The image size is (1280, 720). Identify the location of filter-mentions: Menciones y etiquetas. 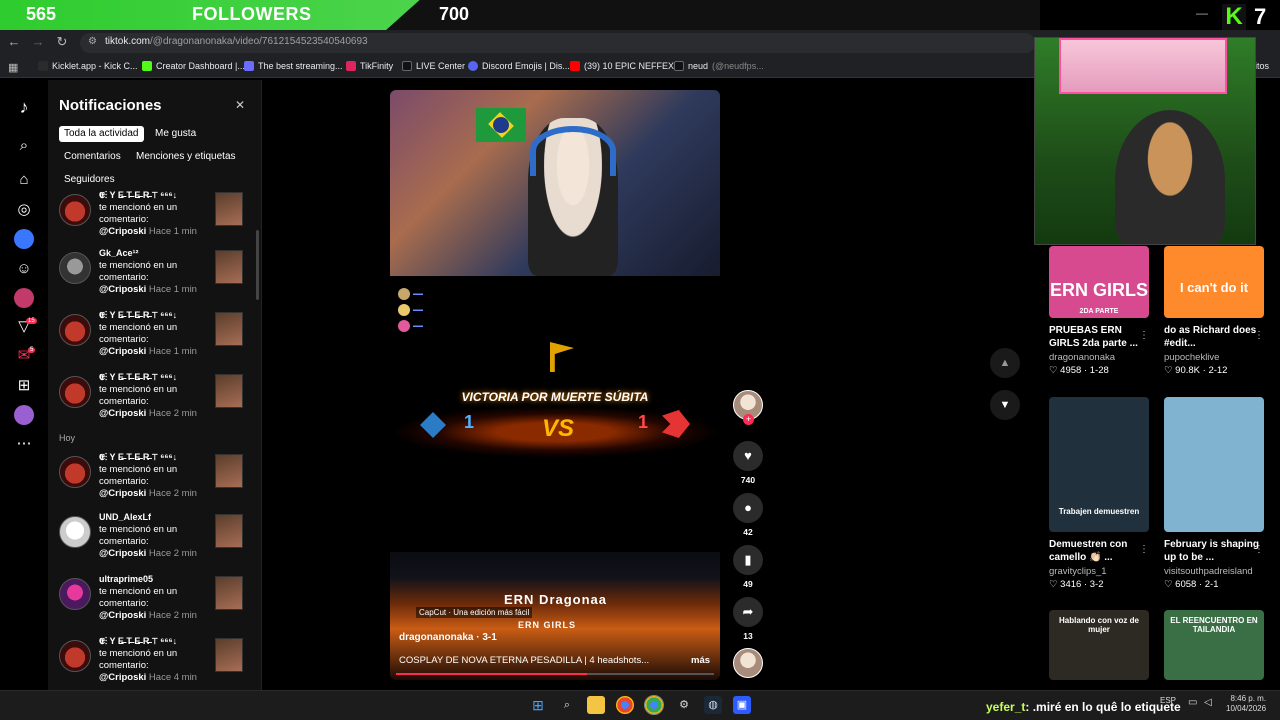
(186, 157).